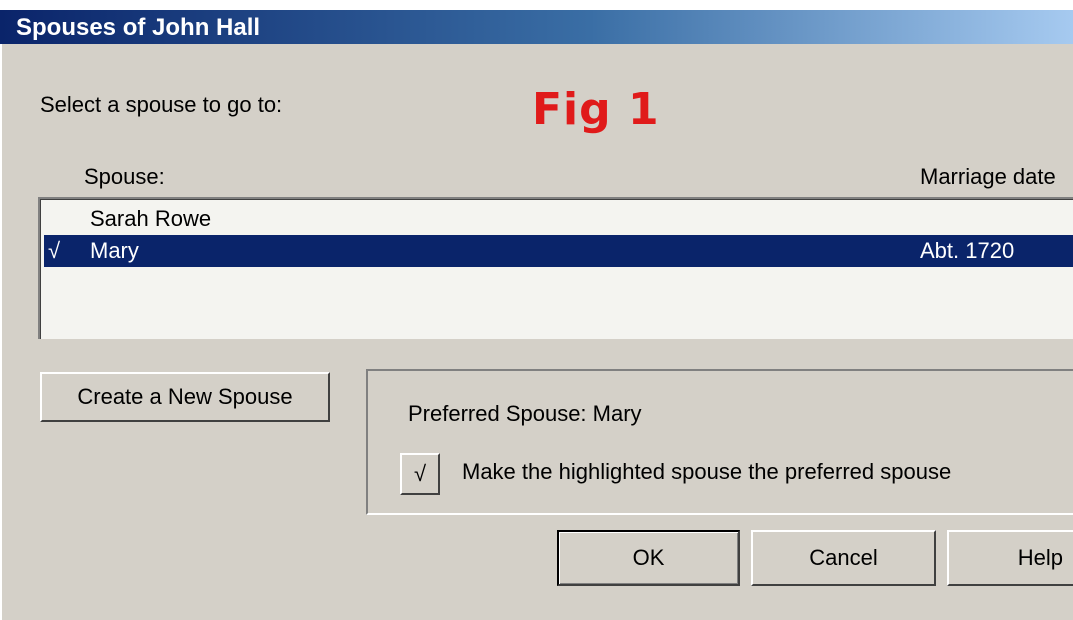  Describe the element at coordinates (54, 250) in the screenshot. I see `preferred-check-icon: √` at that location.